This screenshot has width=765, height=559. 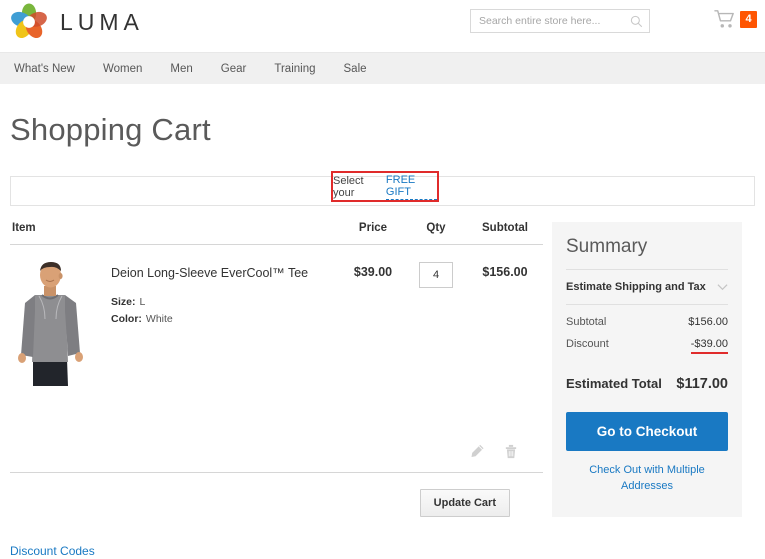 I want to click on luma-flower-logo-icon, so click(x=29, y=21).